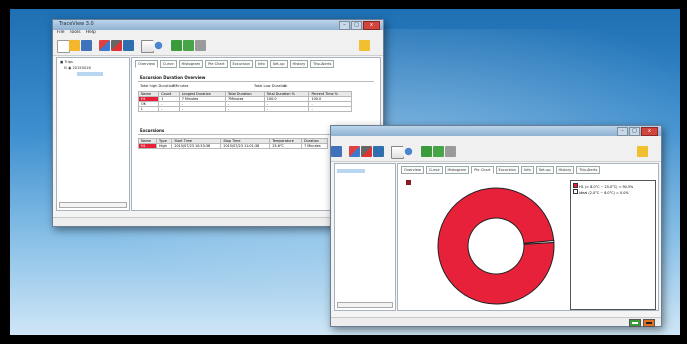 The width and height of the screenshot is (687, 344). What do you see at coordinates (285, 86) in the screenshot?
I see `total-low-duration-value: 0` at bounding box center [285, 86].